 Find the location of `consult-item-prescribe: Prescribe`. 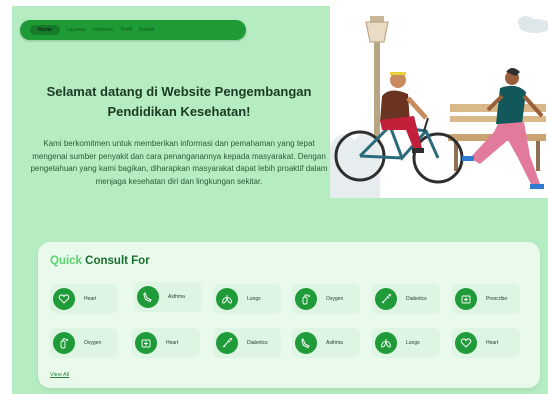

consult-item-prescribe: Prescribe is located at coordinates (486, 299).